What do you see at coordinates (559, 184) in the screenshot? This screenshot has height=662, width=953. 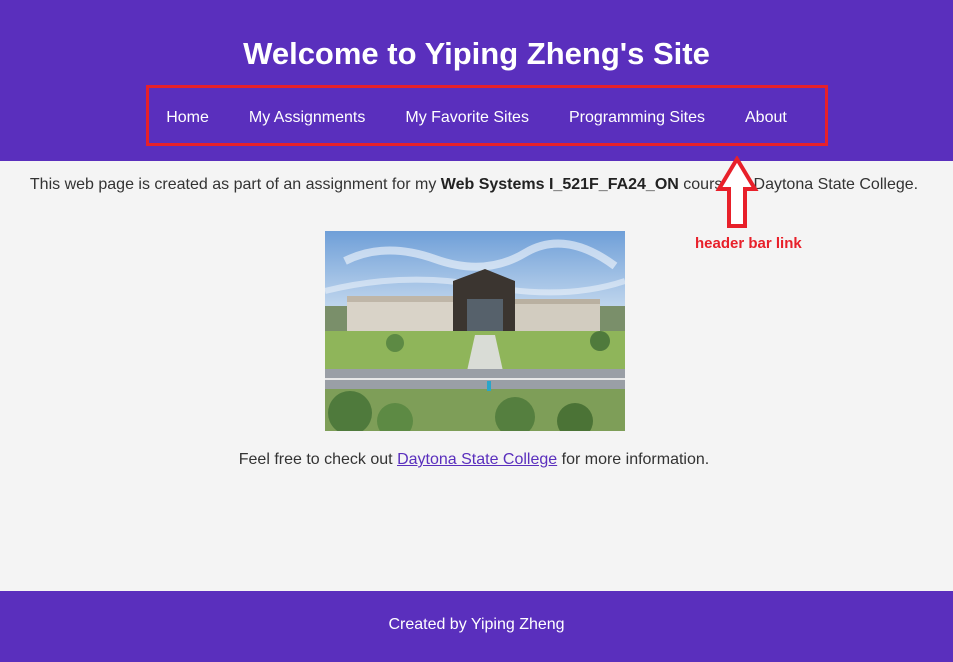 I see `course-name: Web Systems I_521F_FA24_ON` at bounding box center [559, 184].